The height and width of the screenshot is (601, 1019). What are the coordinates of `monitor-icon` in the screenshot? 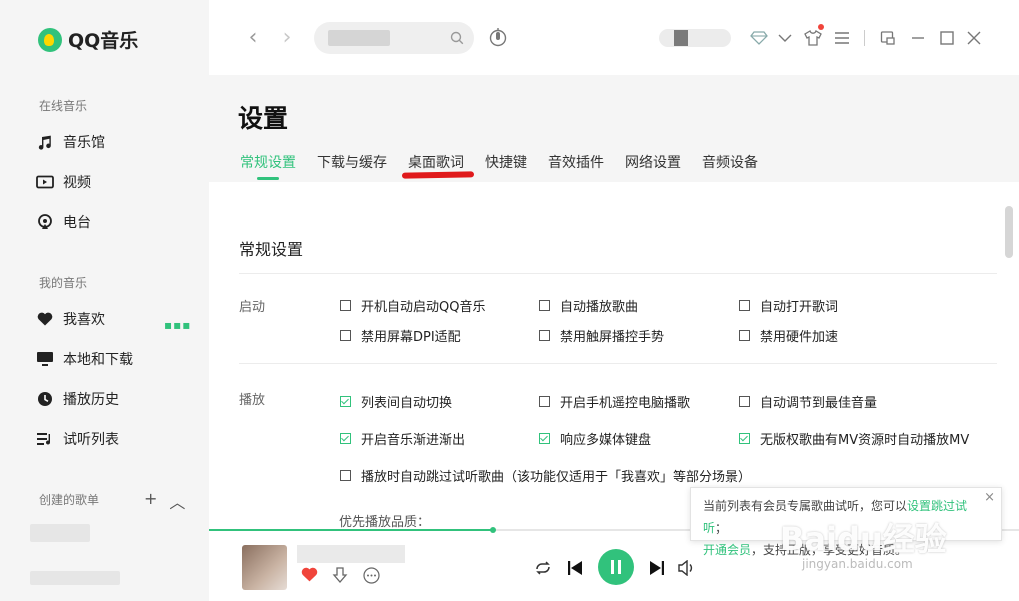 It's located at (45, 359).